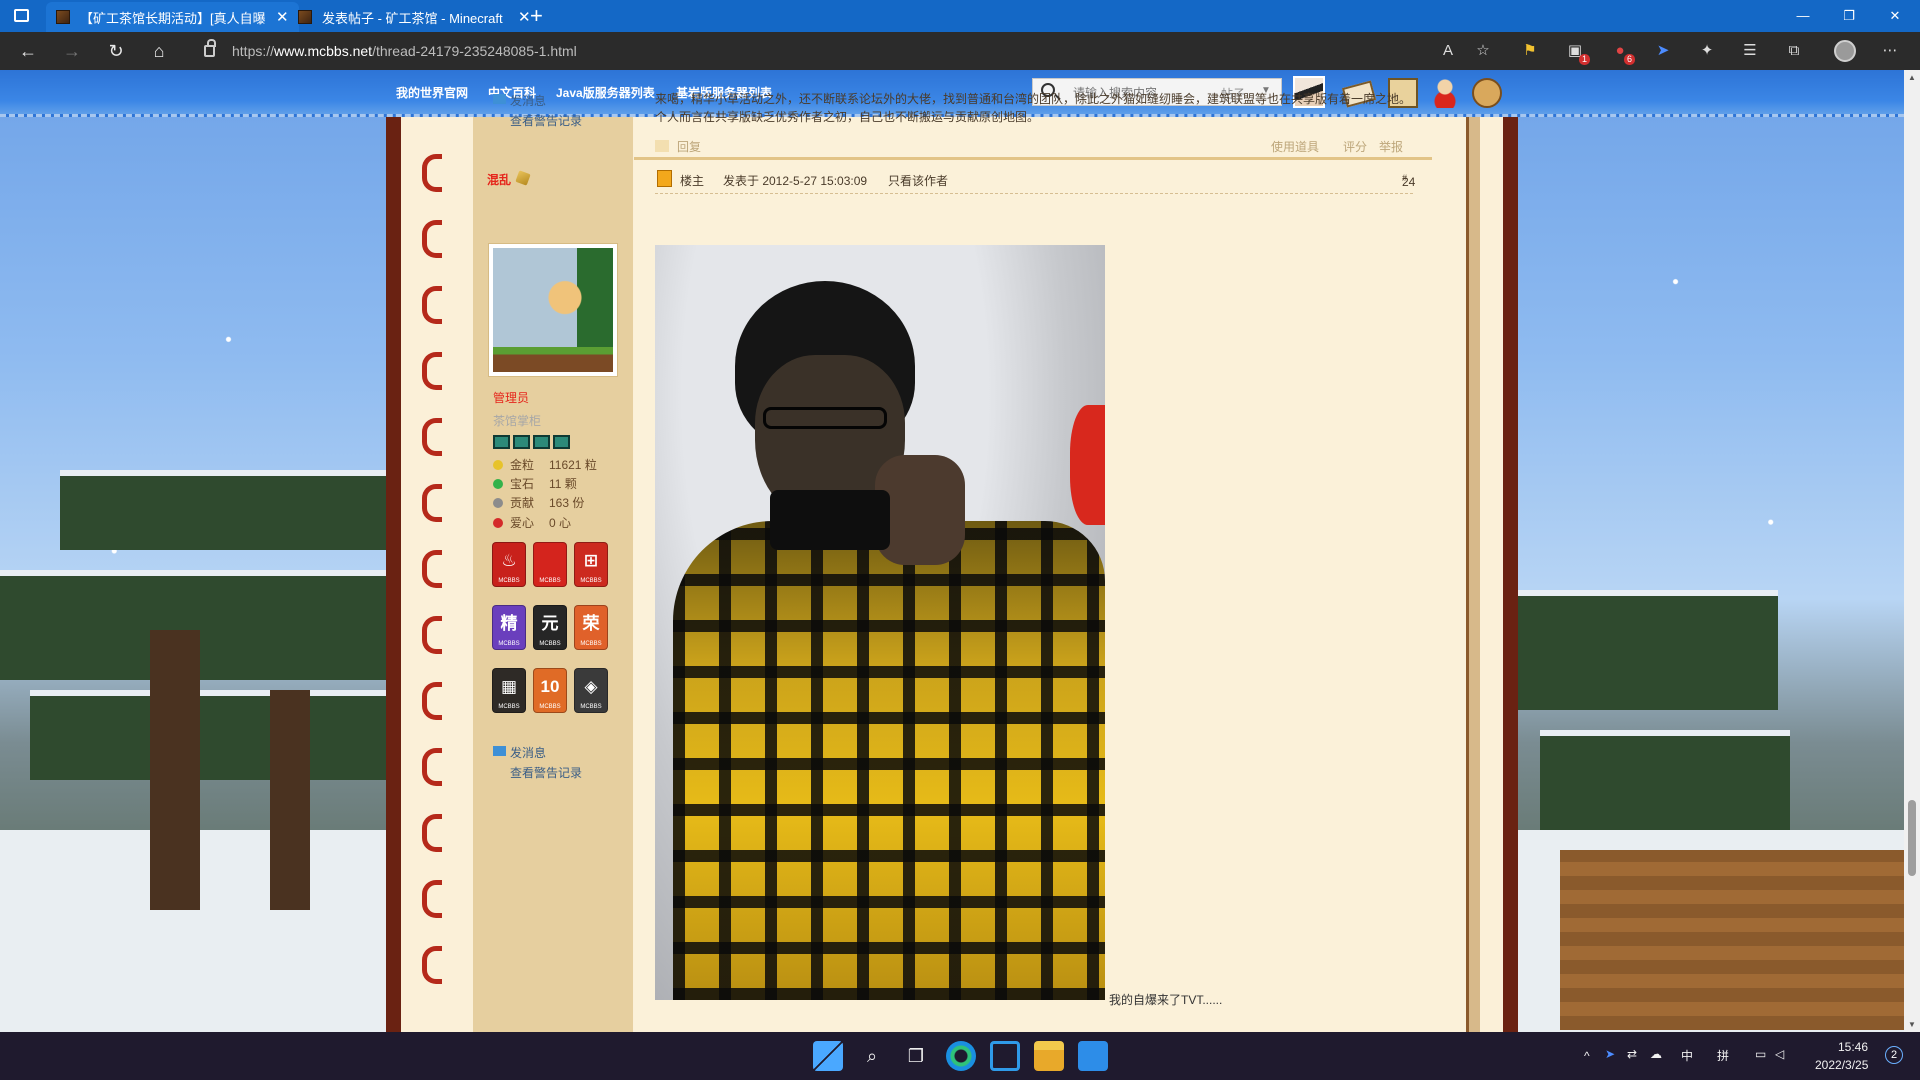 The height and width of the screenshot is (1080, 1920). I want to click on start-windows-icon, so click(828, 1056).